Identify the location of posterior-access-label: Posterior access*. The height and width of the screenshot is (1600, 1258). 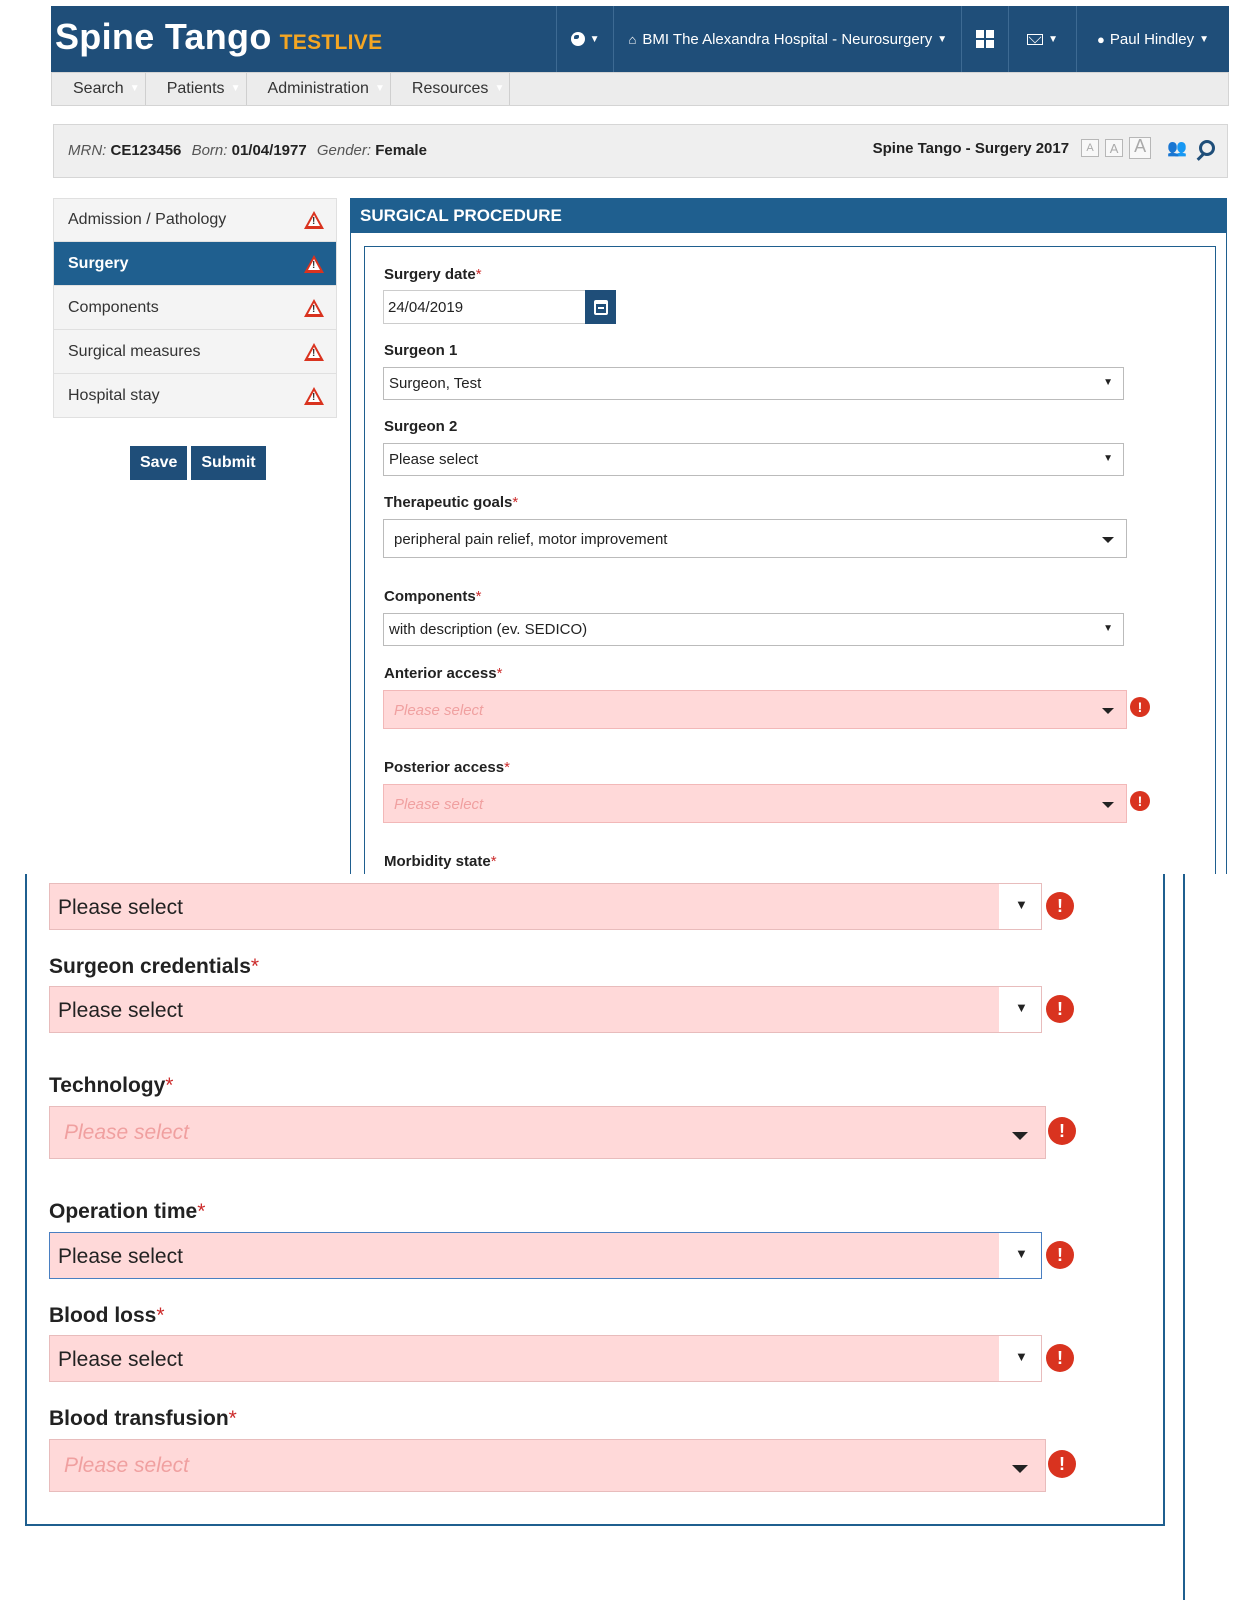
(447, 767).